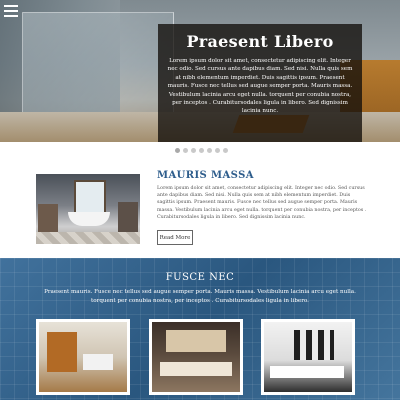 This screenshot has width=400, height=400. I want to click on shower-glass, so click(98, 69).